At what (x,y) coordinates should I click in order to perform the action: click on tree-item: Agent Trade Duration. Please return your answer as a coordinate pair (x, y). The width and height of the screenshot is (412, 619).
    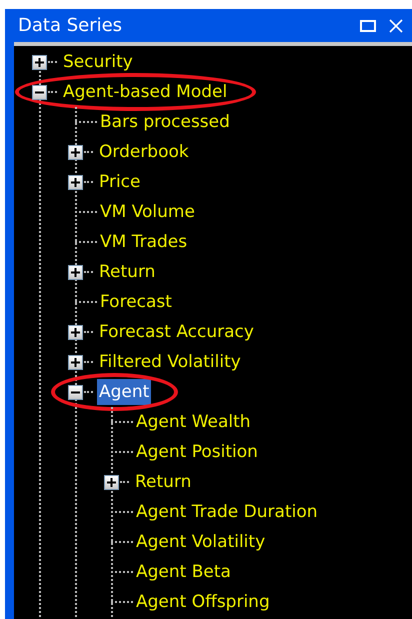
    Looking at the image, I should click on (227, 512).